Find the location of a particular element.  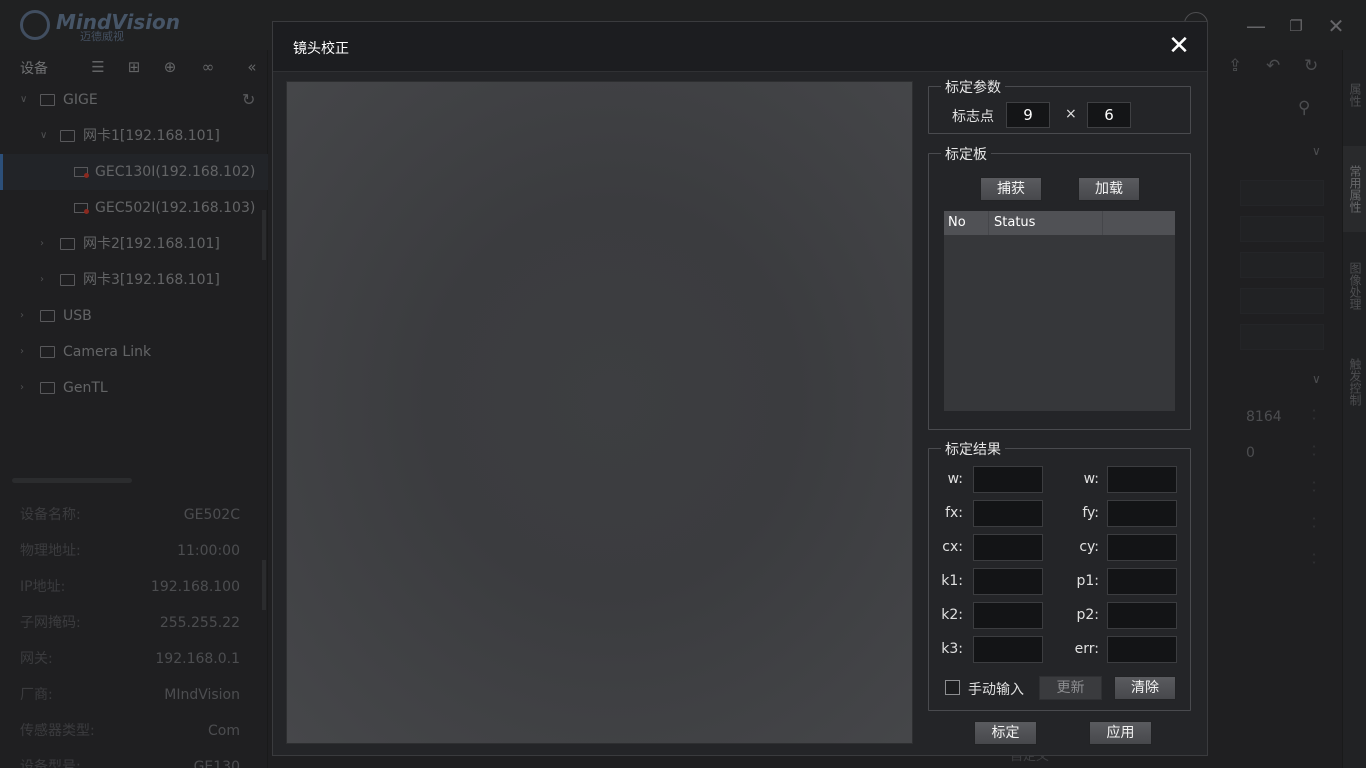

dialog-title: 镜头校正 is located at coordinates (321, 49).